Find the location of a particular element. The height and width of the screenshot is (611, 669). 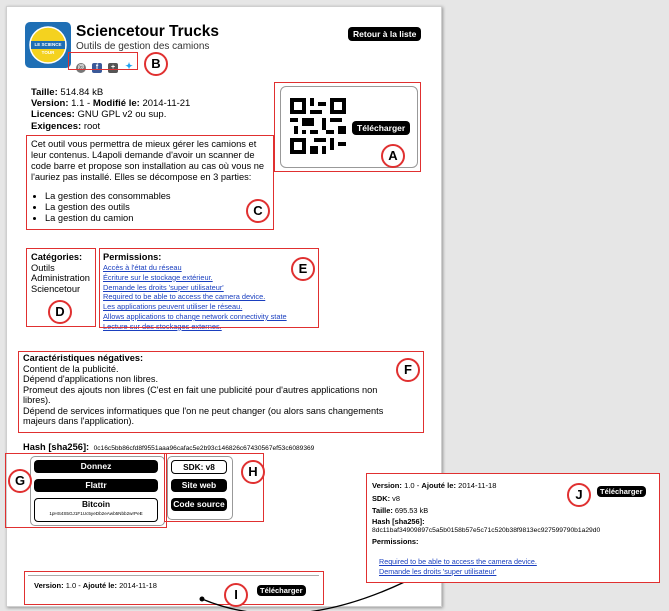

expanded-permission-link: Demande les droits 'super utilisateur' is located at coordinates (458, 572).